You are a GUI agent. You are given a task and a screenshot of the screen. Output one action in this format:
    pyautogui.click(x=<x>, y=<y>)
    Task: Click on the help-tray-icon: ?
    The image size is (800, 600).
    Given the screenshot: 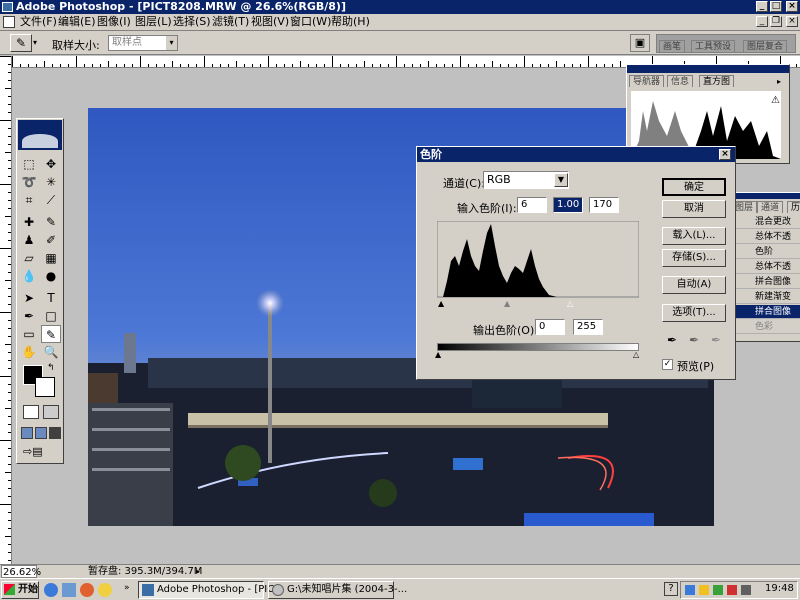 What is the action you would take?
    pyautogui.click(x=671, y=589)
    